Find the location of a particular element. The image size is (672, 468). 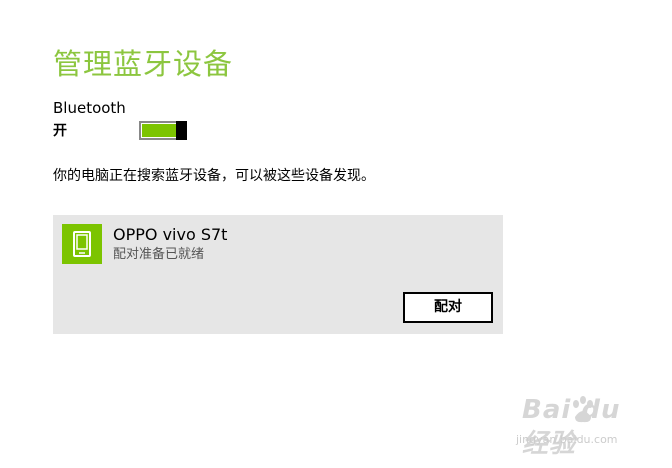

device-name: OPPO vivo S7t is located at coordinates (170, 234).